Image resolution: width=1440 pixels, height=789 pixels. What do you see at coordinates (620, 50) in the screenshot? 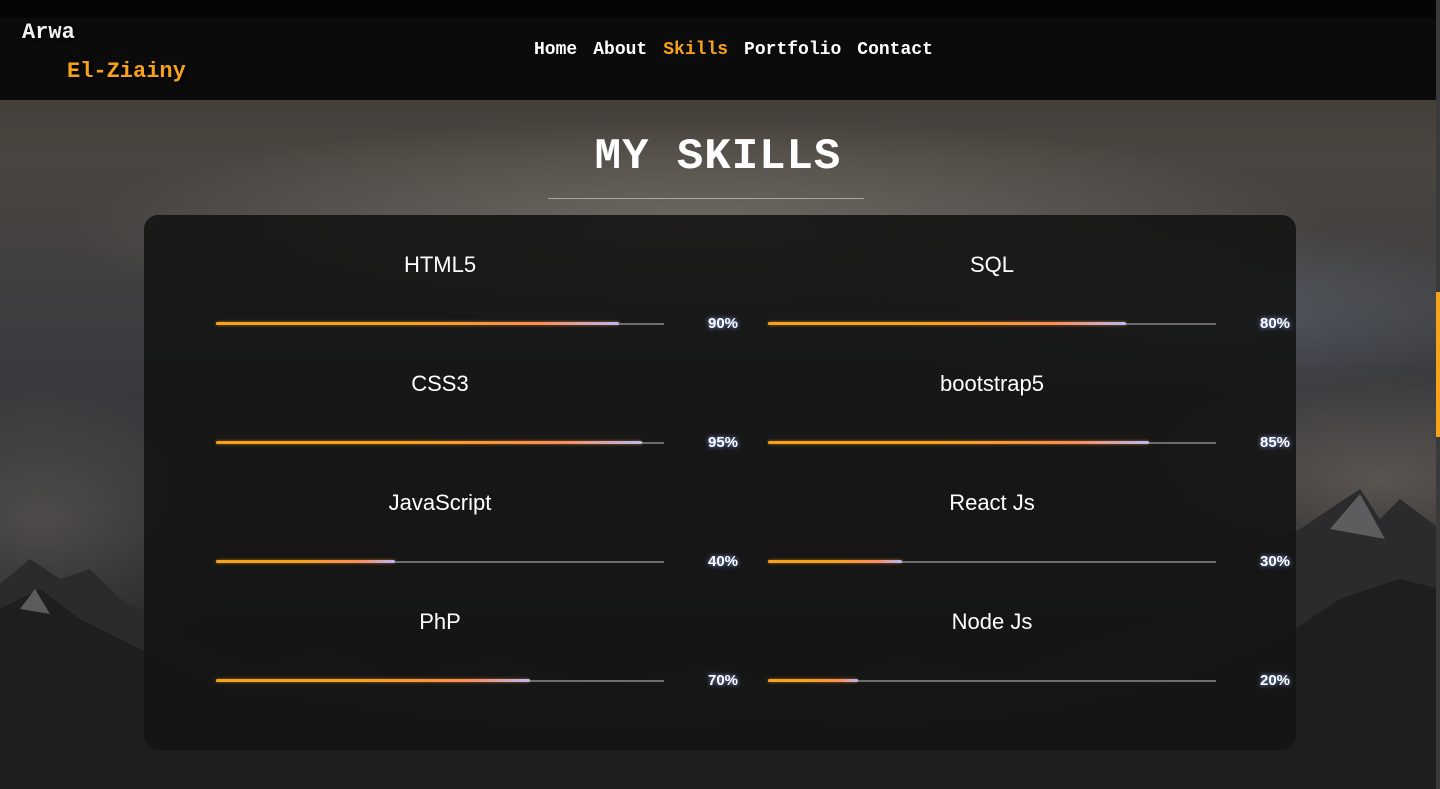
I see `nav-about: About` at bounding box center [620, 50].